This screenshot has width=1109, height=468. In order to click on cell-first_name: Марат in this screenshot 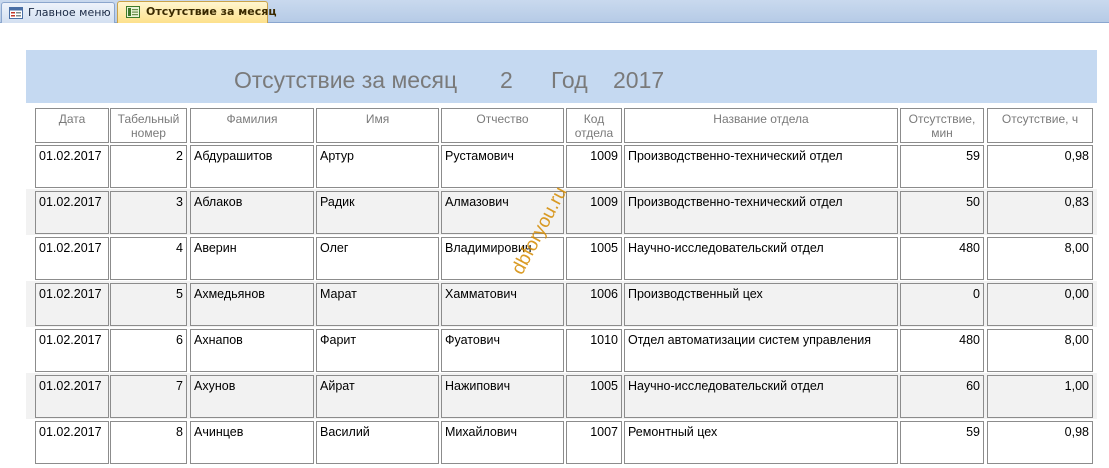, I will do `click(377, 304)`.